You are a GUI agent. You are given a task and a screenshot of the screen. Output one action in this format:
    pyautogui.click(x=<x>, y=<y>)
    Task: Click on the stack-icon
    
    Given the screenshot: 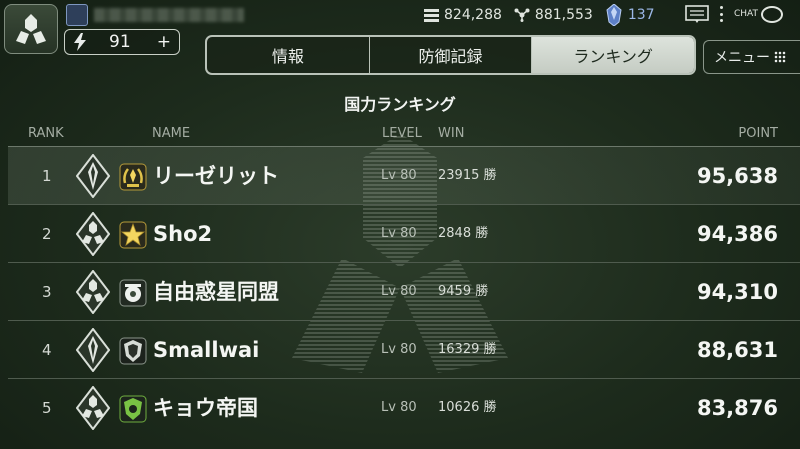 What is the action you would take?
    pyautogui.click(x=431, y=15)
    